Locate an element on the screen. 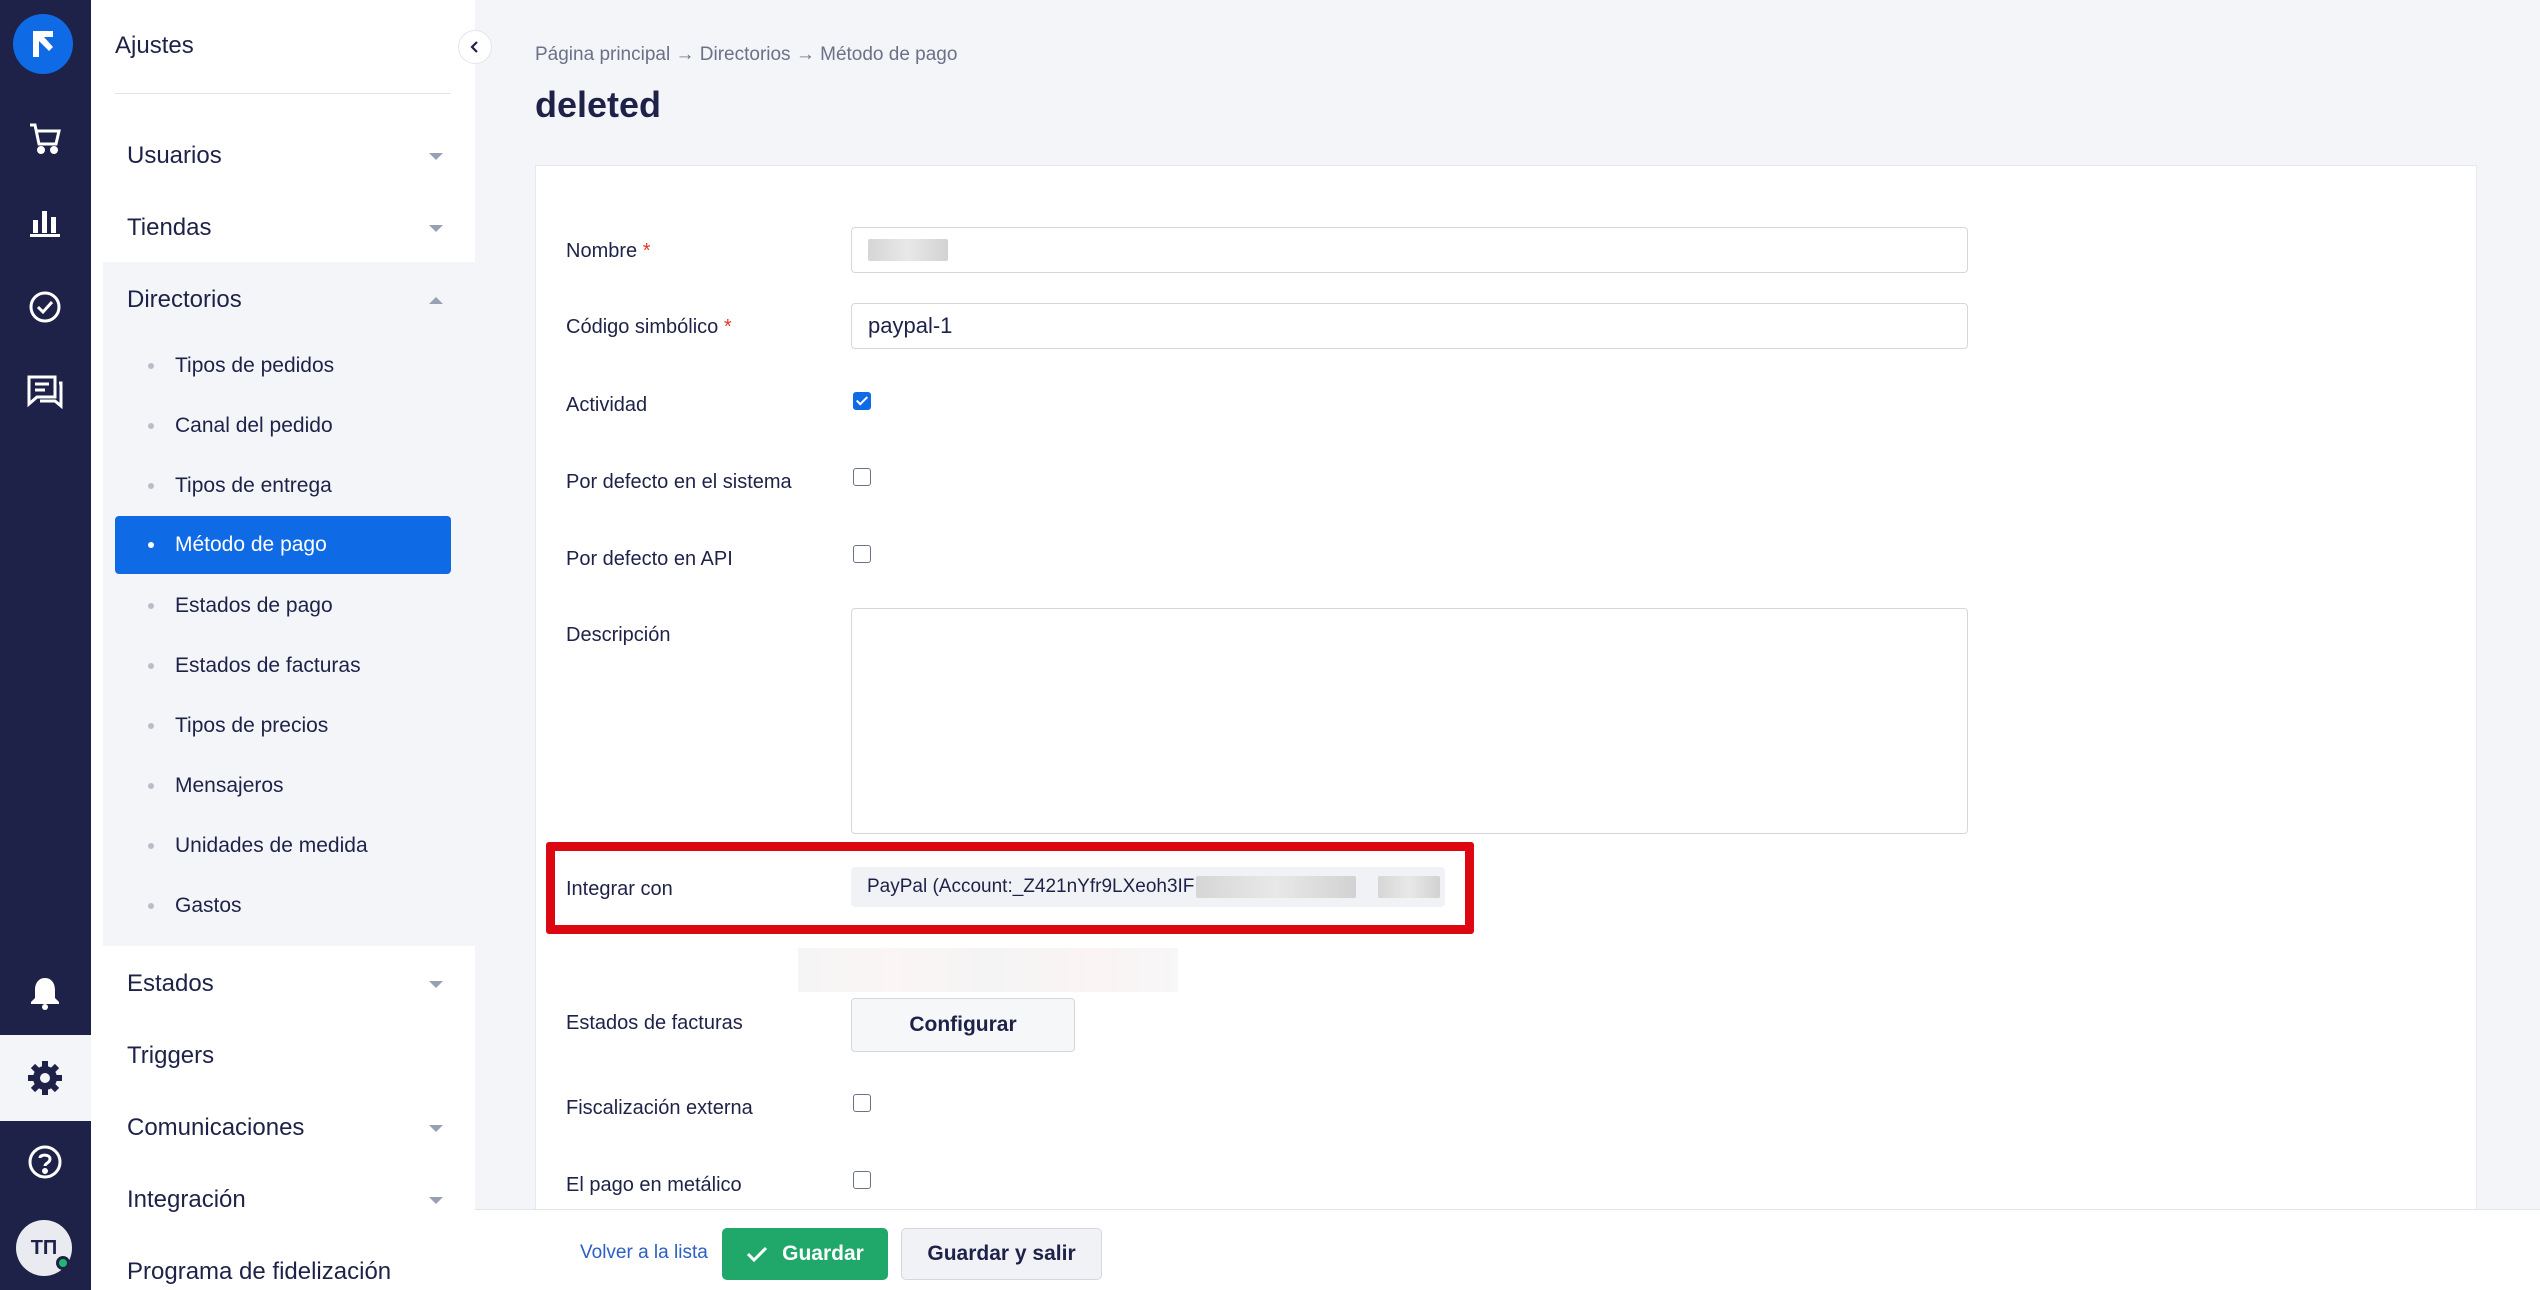  chevron-left-icon is located at coordinates (474, 47).